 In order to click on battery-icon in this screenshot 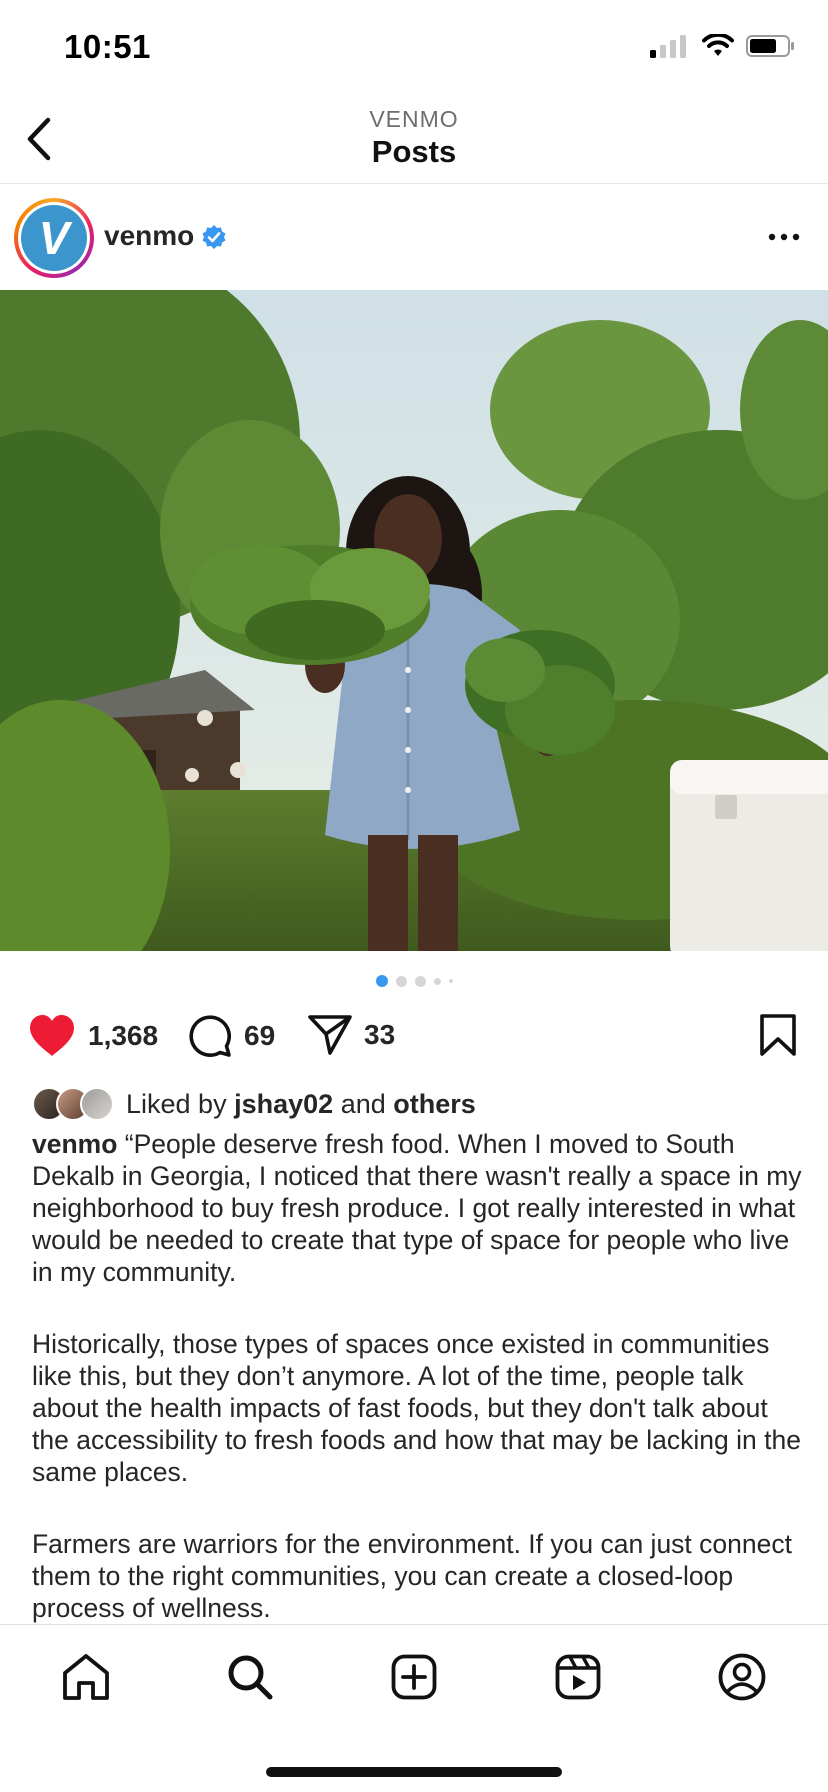, I will do `click(770, 46)`.